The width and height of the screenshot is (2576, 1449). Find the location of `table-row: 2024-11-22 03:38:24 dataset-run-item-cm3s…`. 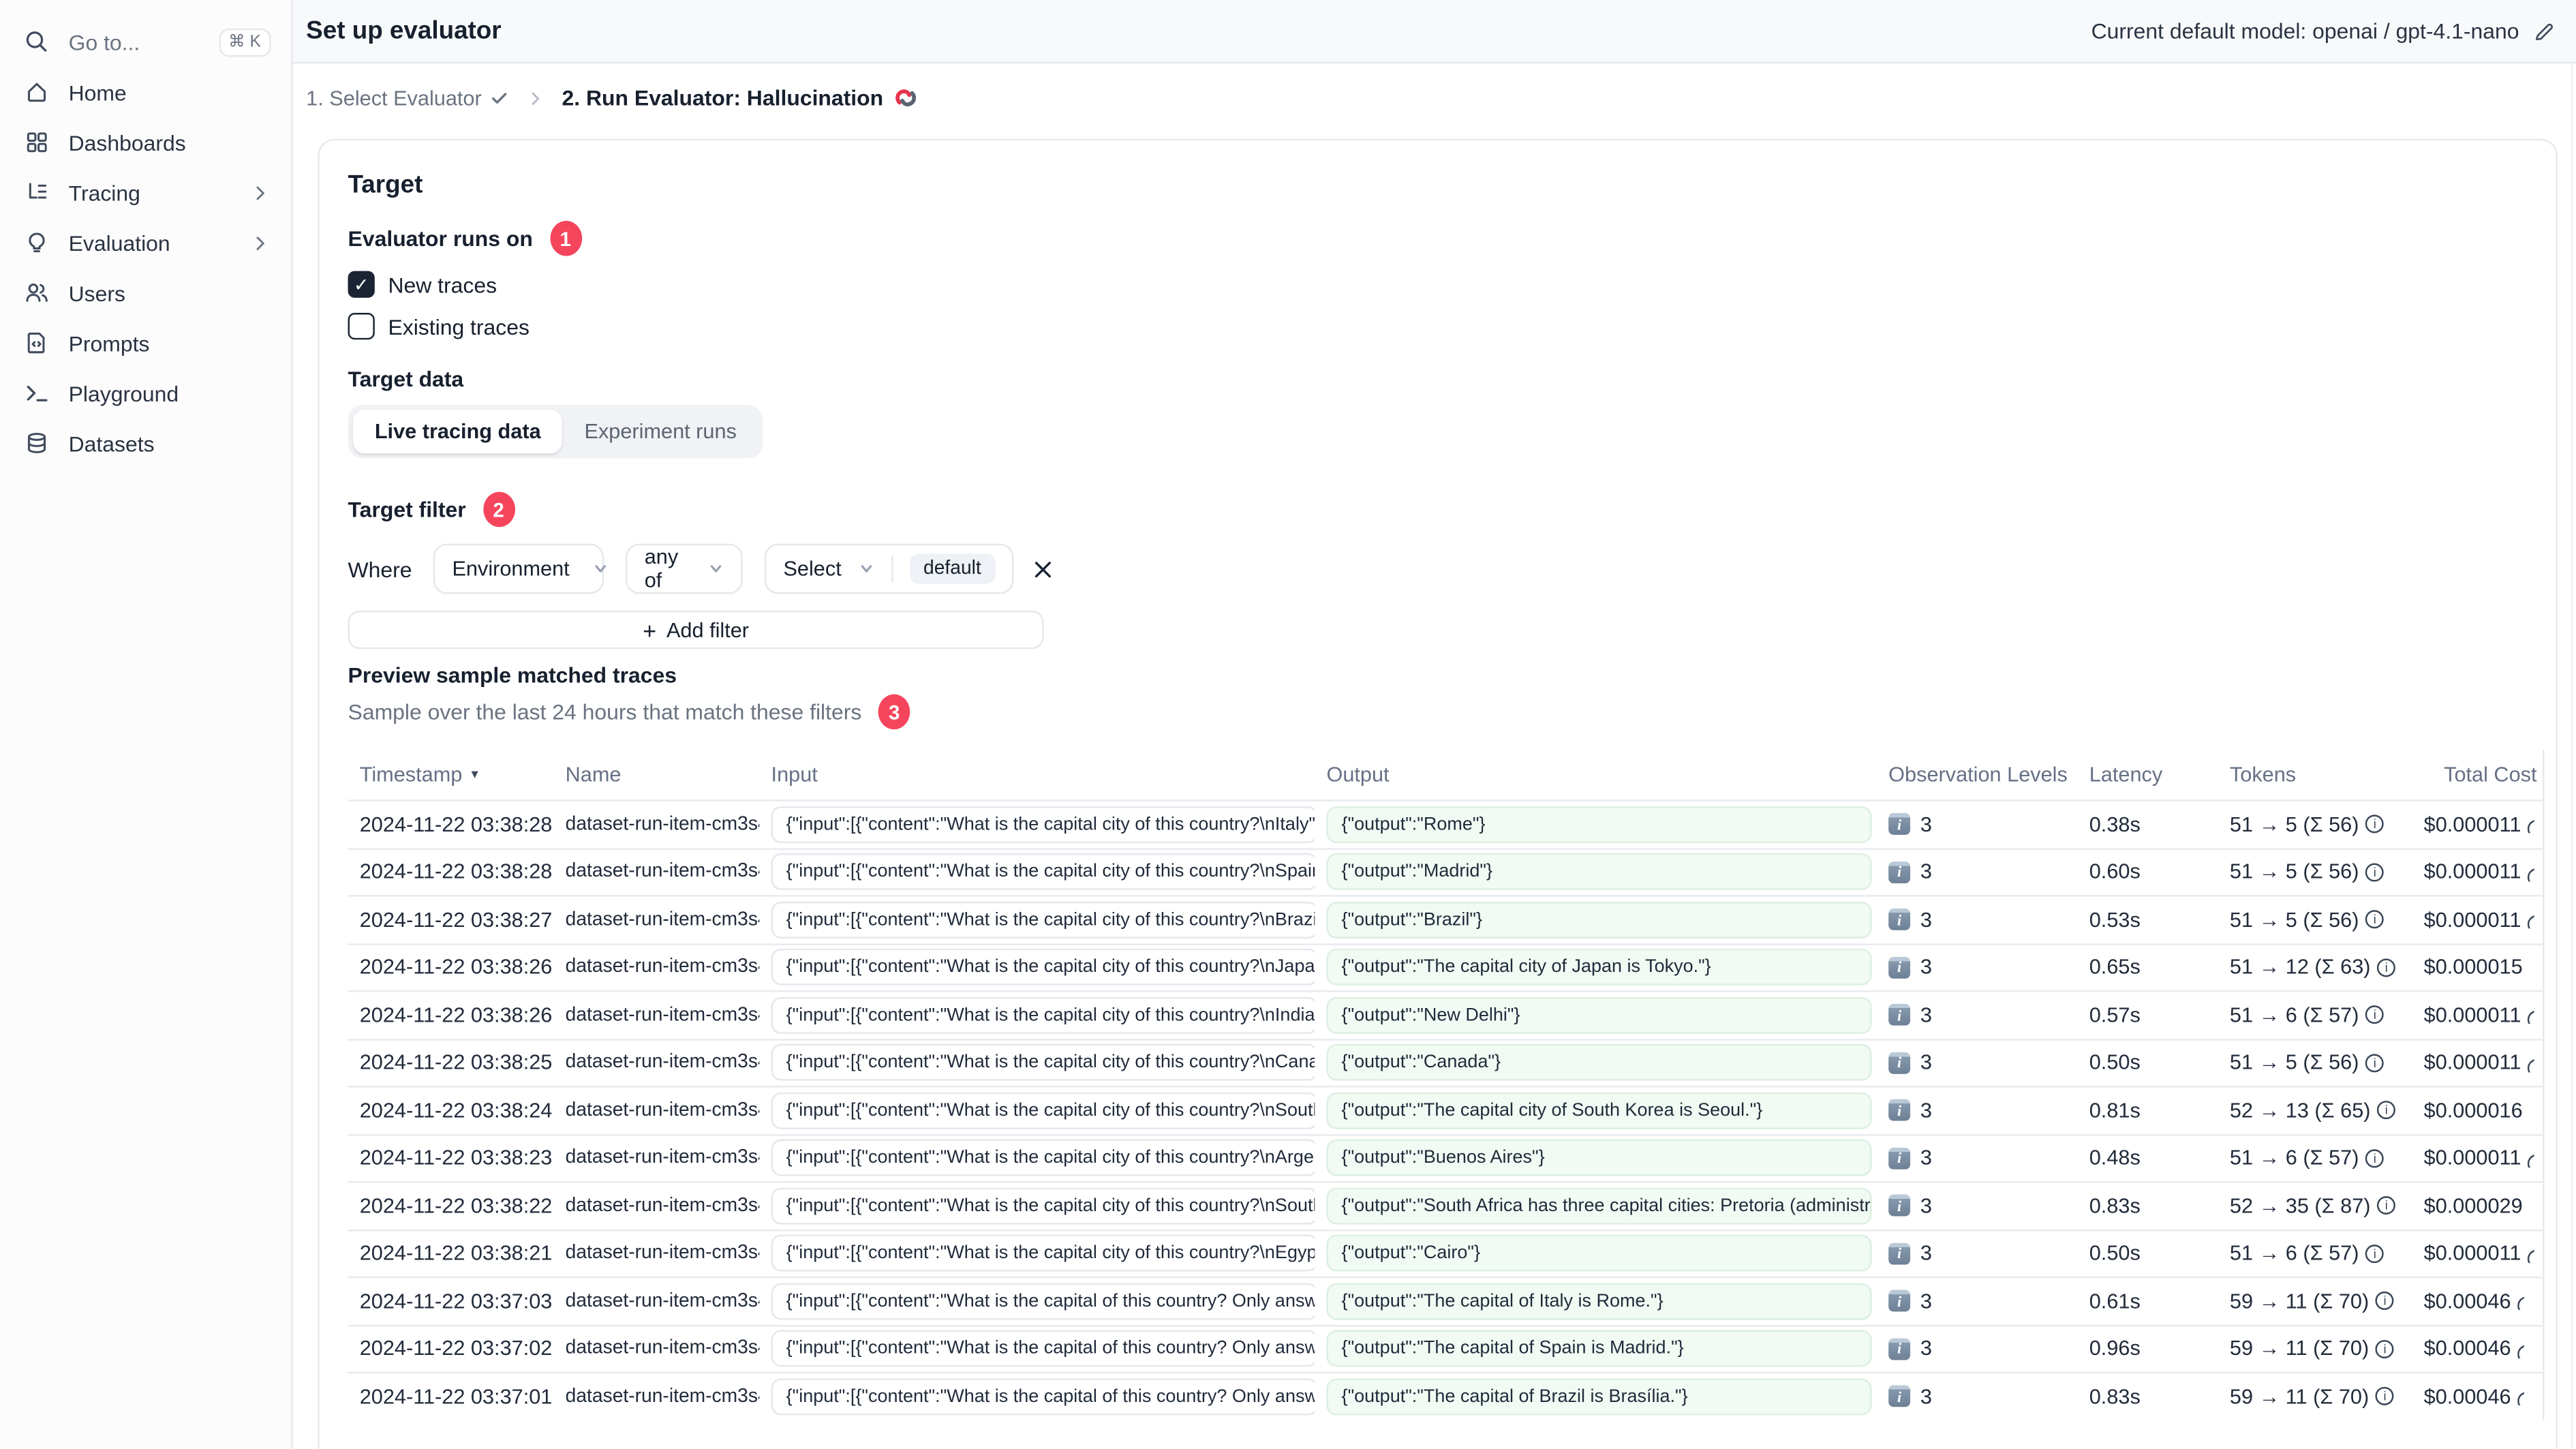

table-row: 2024-11-22 03:38:24 dataset-run-item-cm3s… is located at coordinates (1445, 1109).